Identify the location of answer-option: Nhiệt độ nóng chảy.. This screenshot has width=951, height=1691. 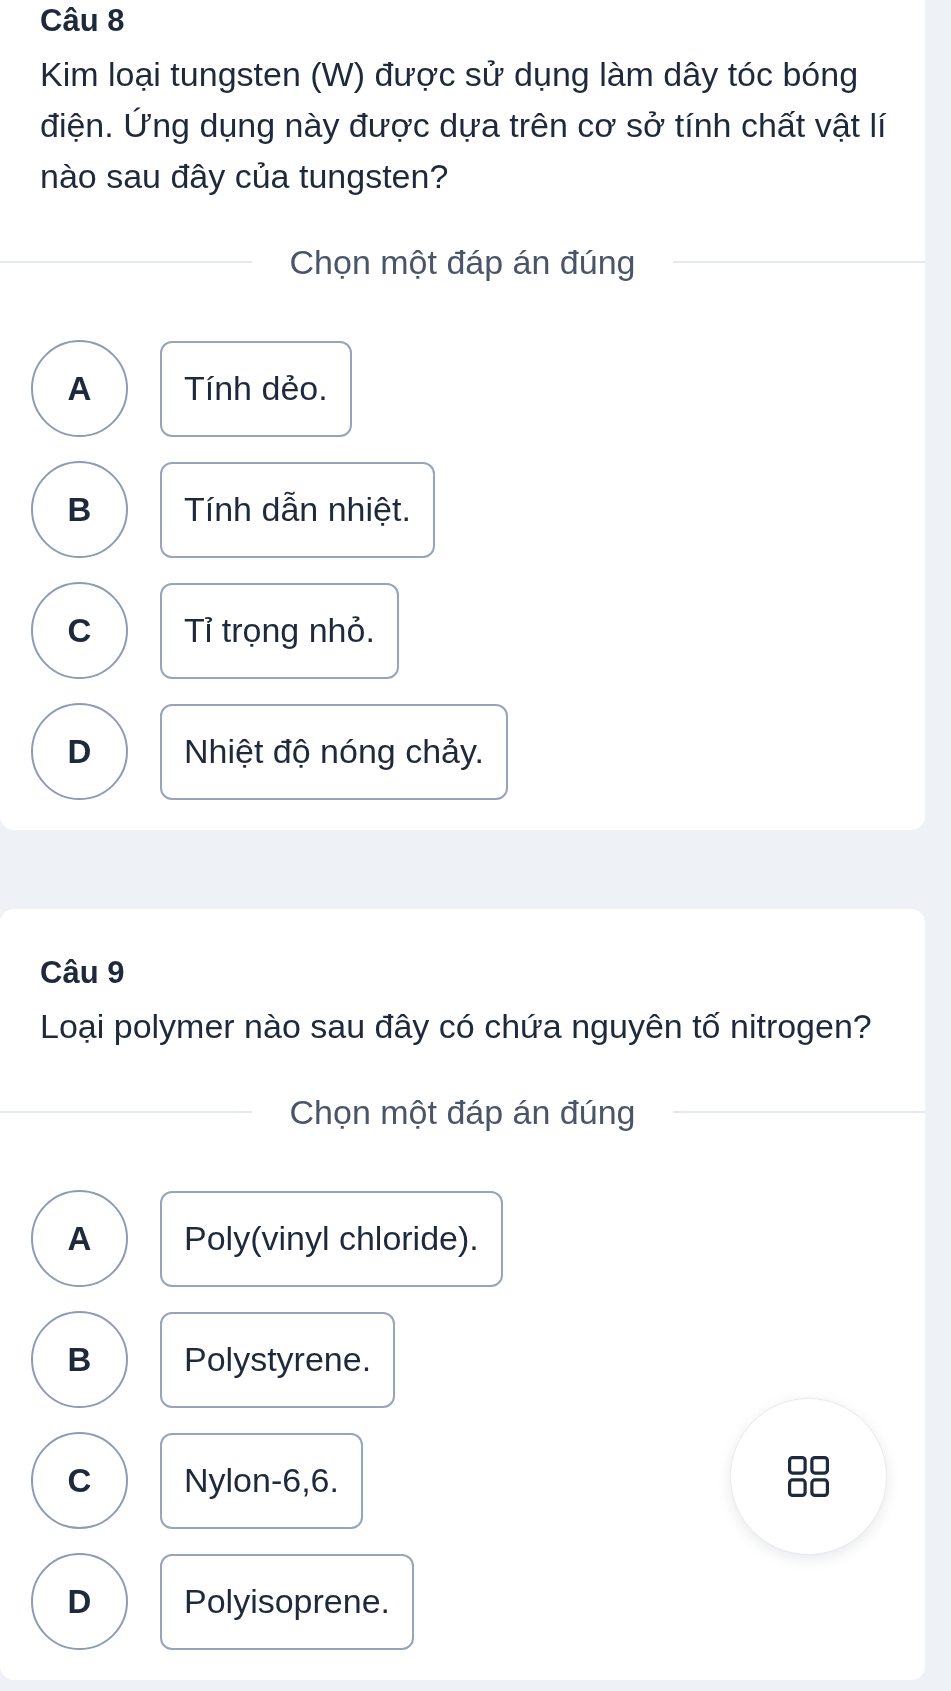
(334, 751).